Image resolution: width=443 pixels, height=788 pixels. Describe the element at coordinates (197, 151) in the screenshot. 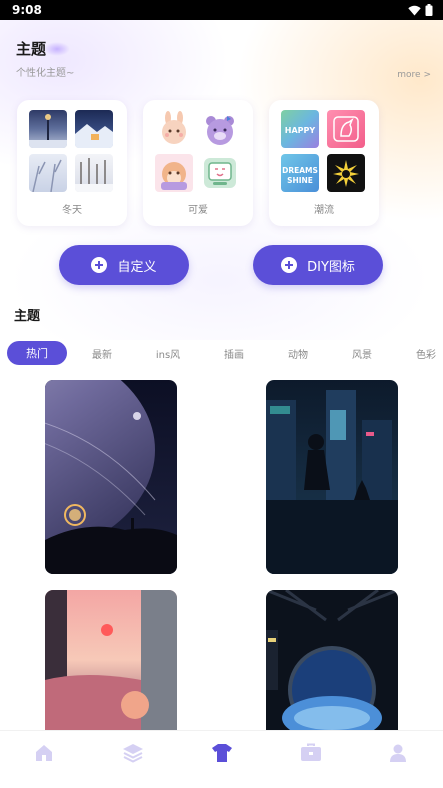

I see `cute-thumbnail-grid` at that location.